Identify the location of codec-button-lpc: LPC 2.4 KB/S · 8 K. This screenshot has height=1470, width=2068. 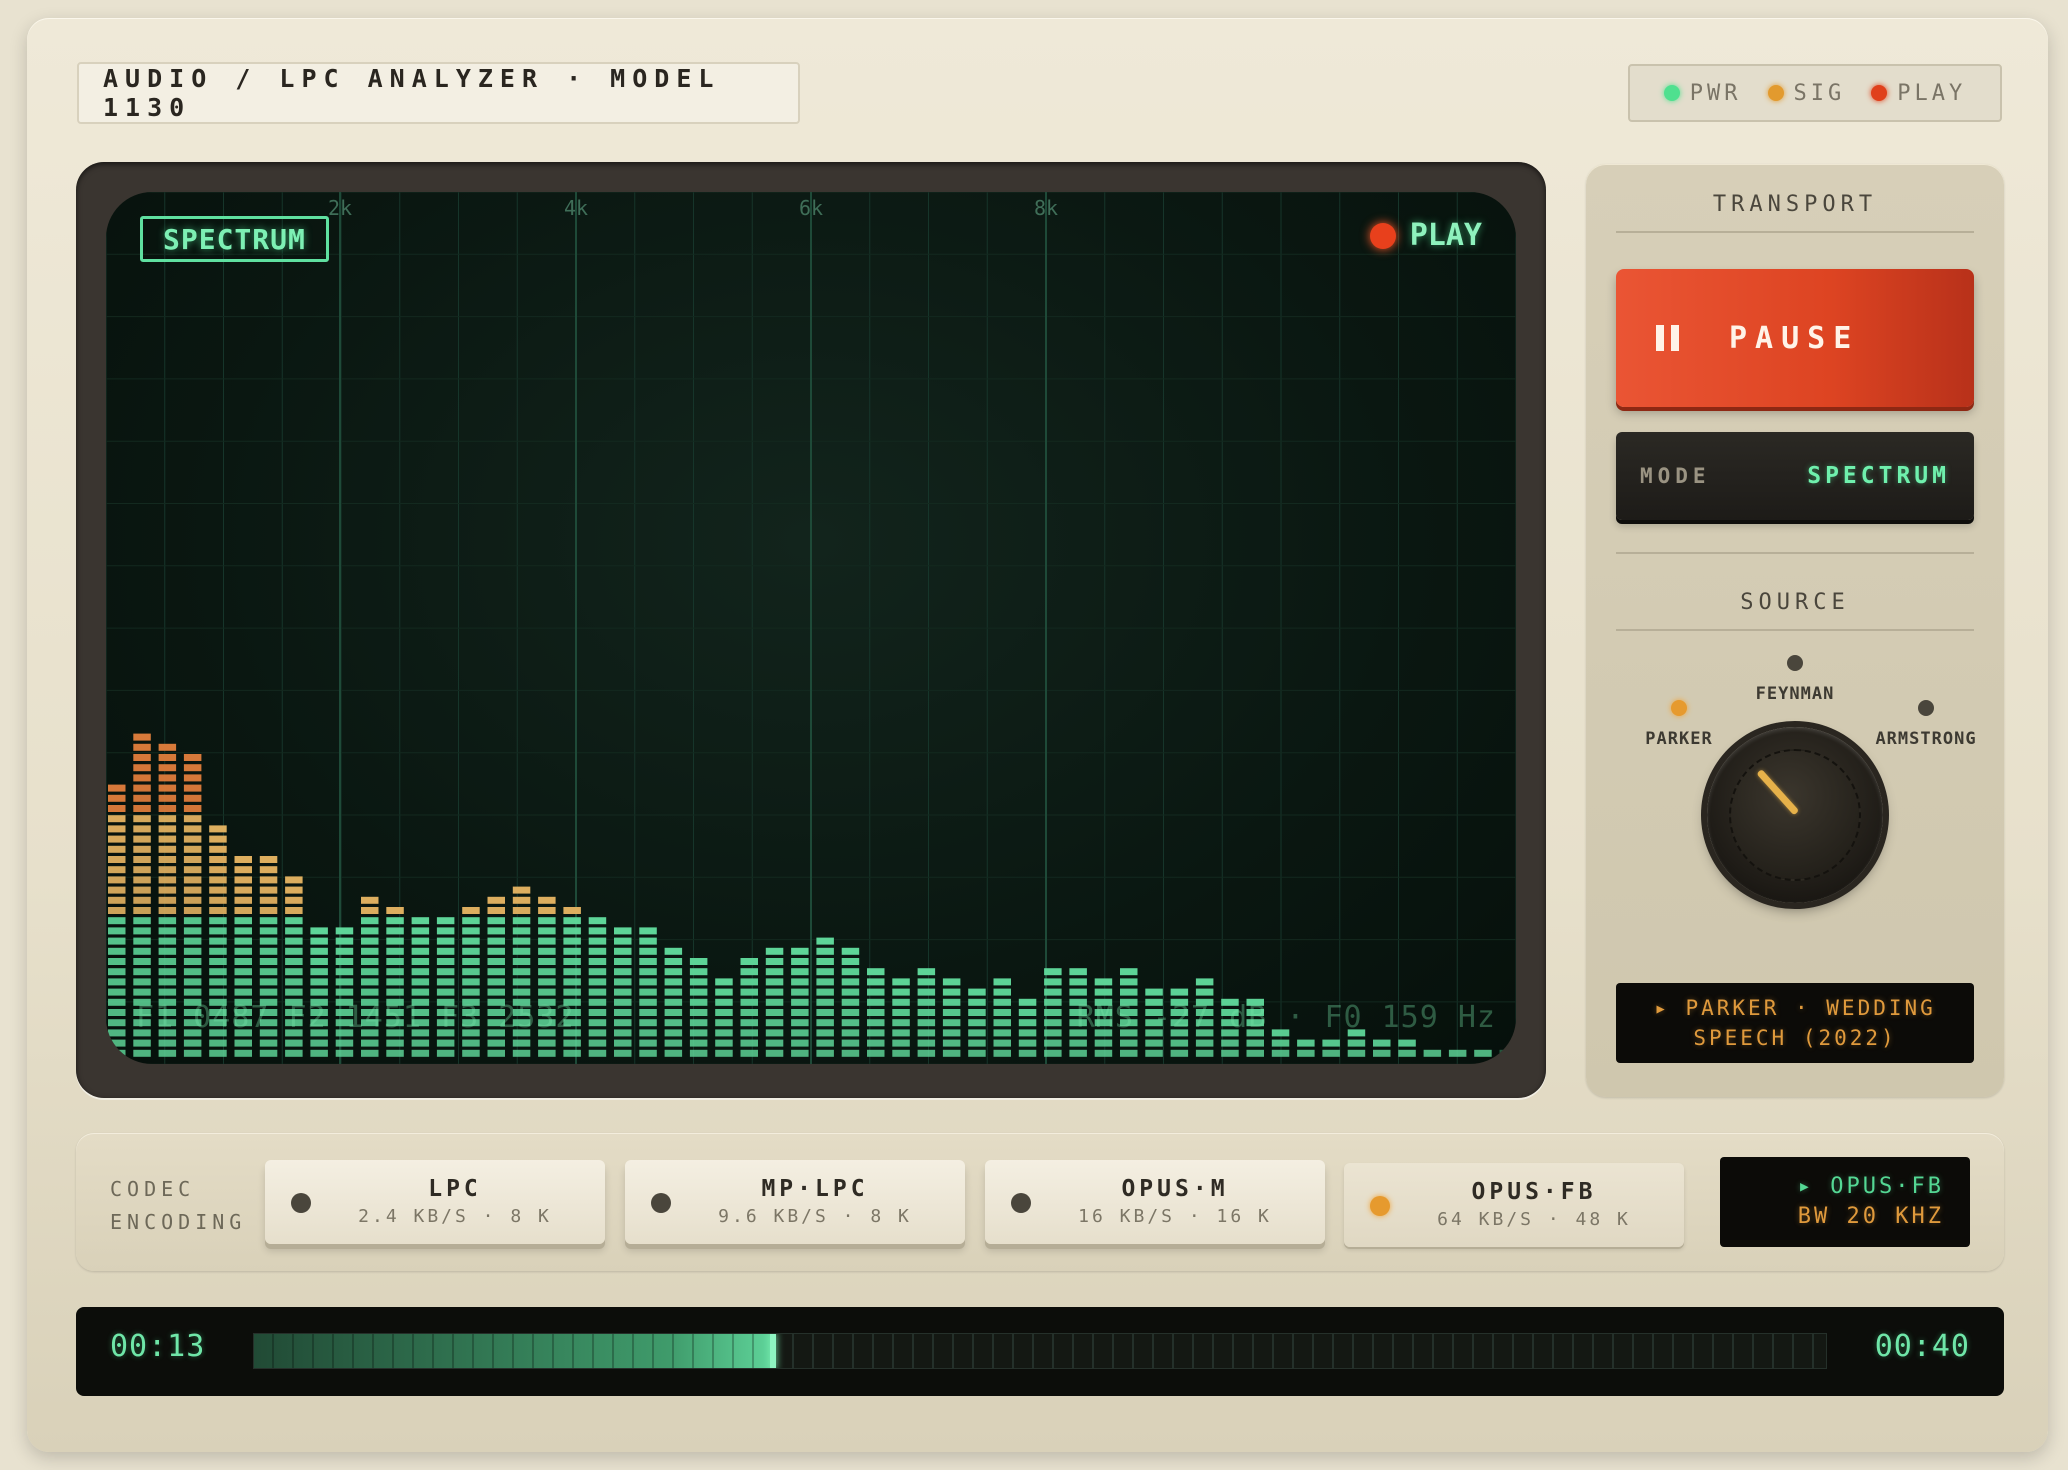
(435, 1202).